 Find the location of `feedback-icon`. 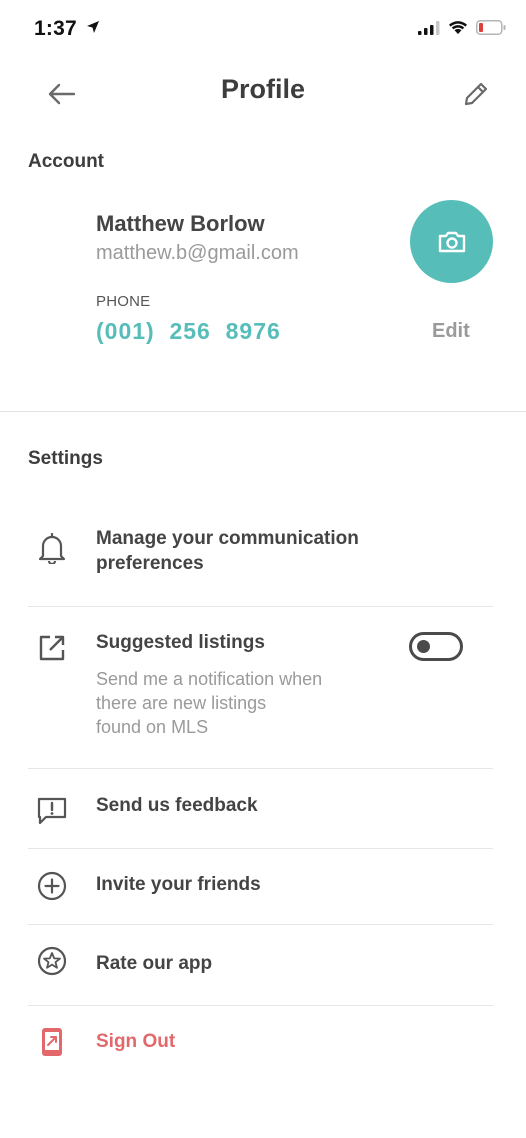

feedback-icon is located at coordinates (52, 811).